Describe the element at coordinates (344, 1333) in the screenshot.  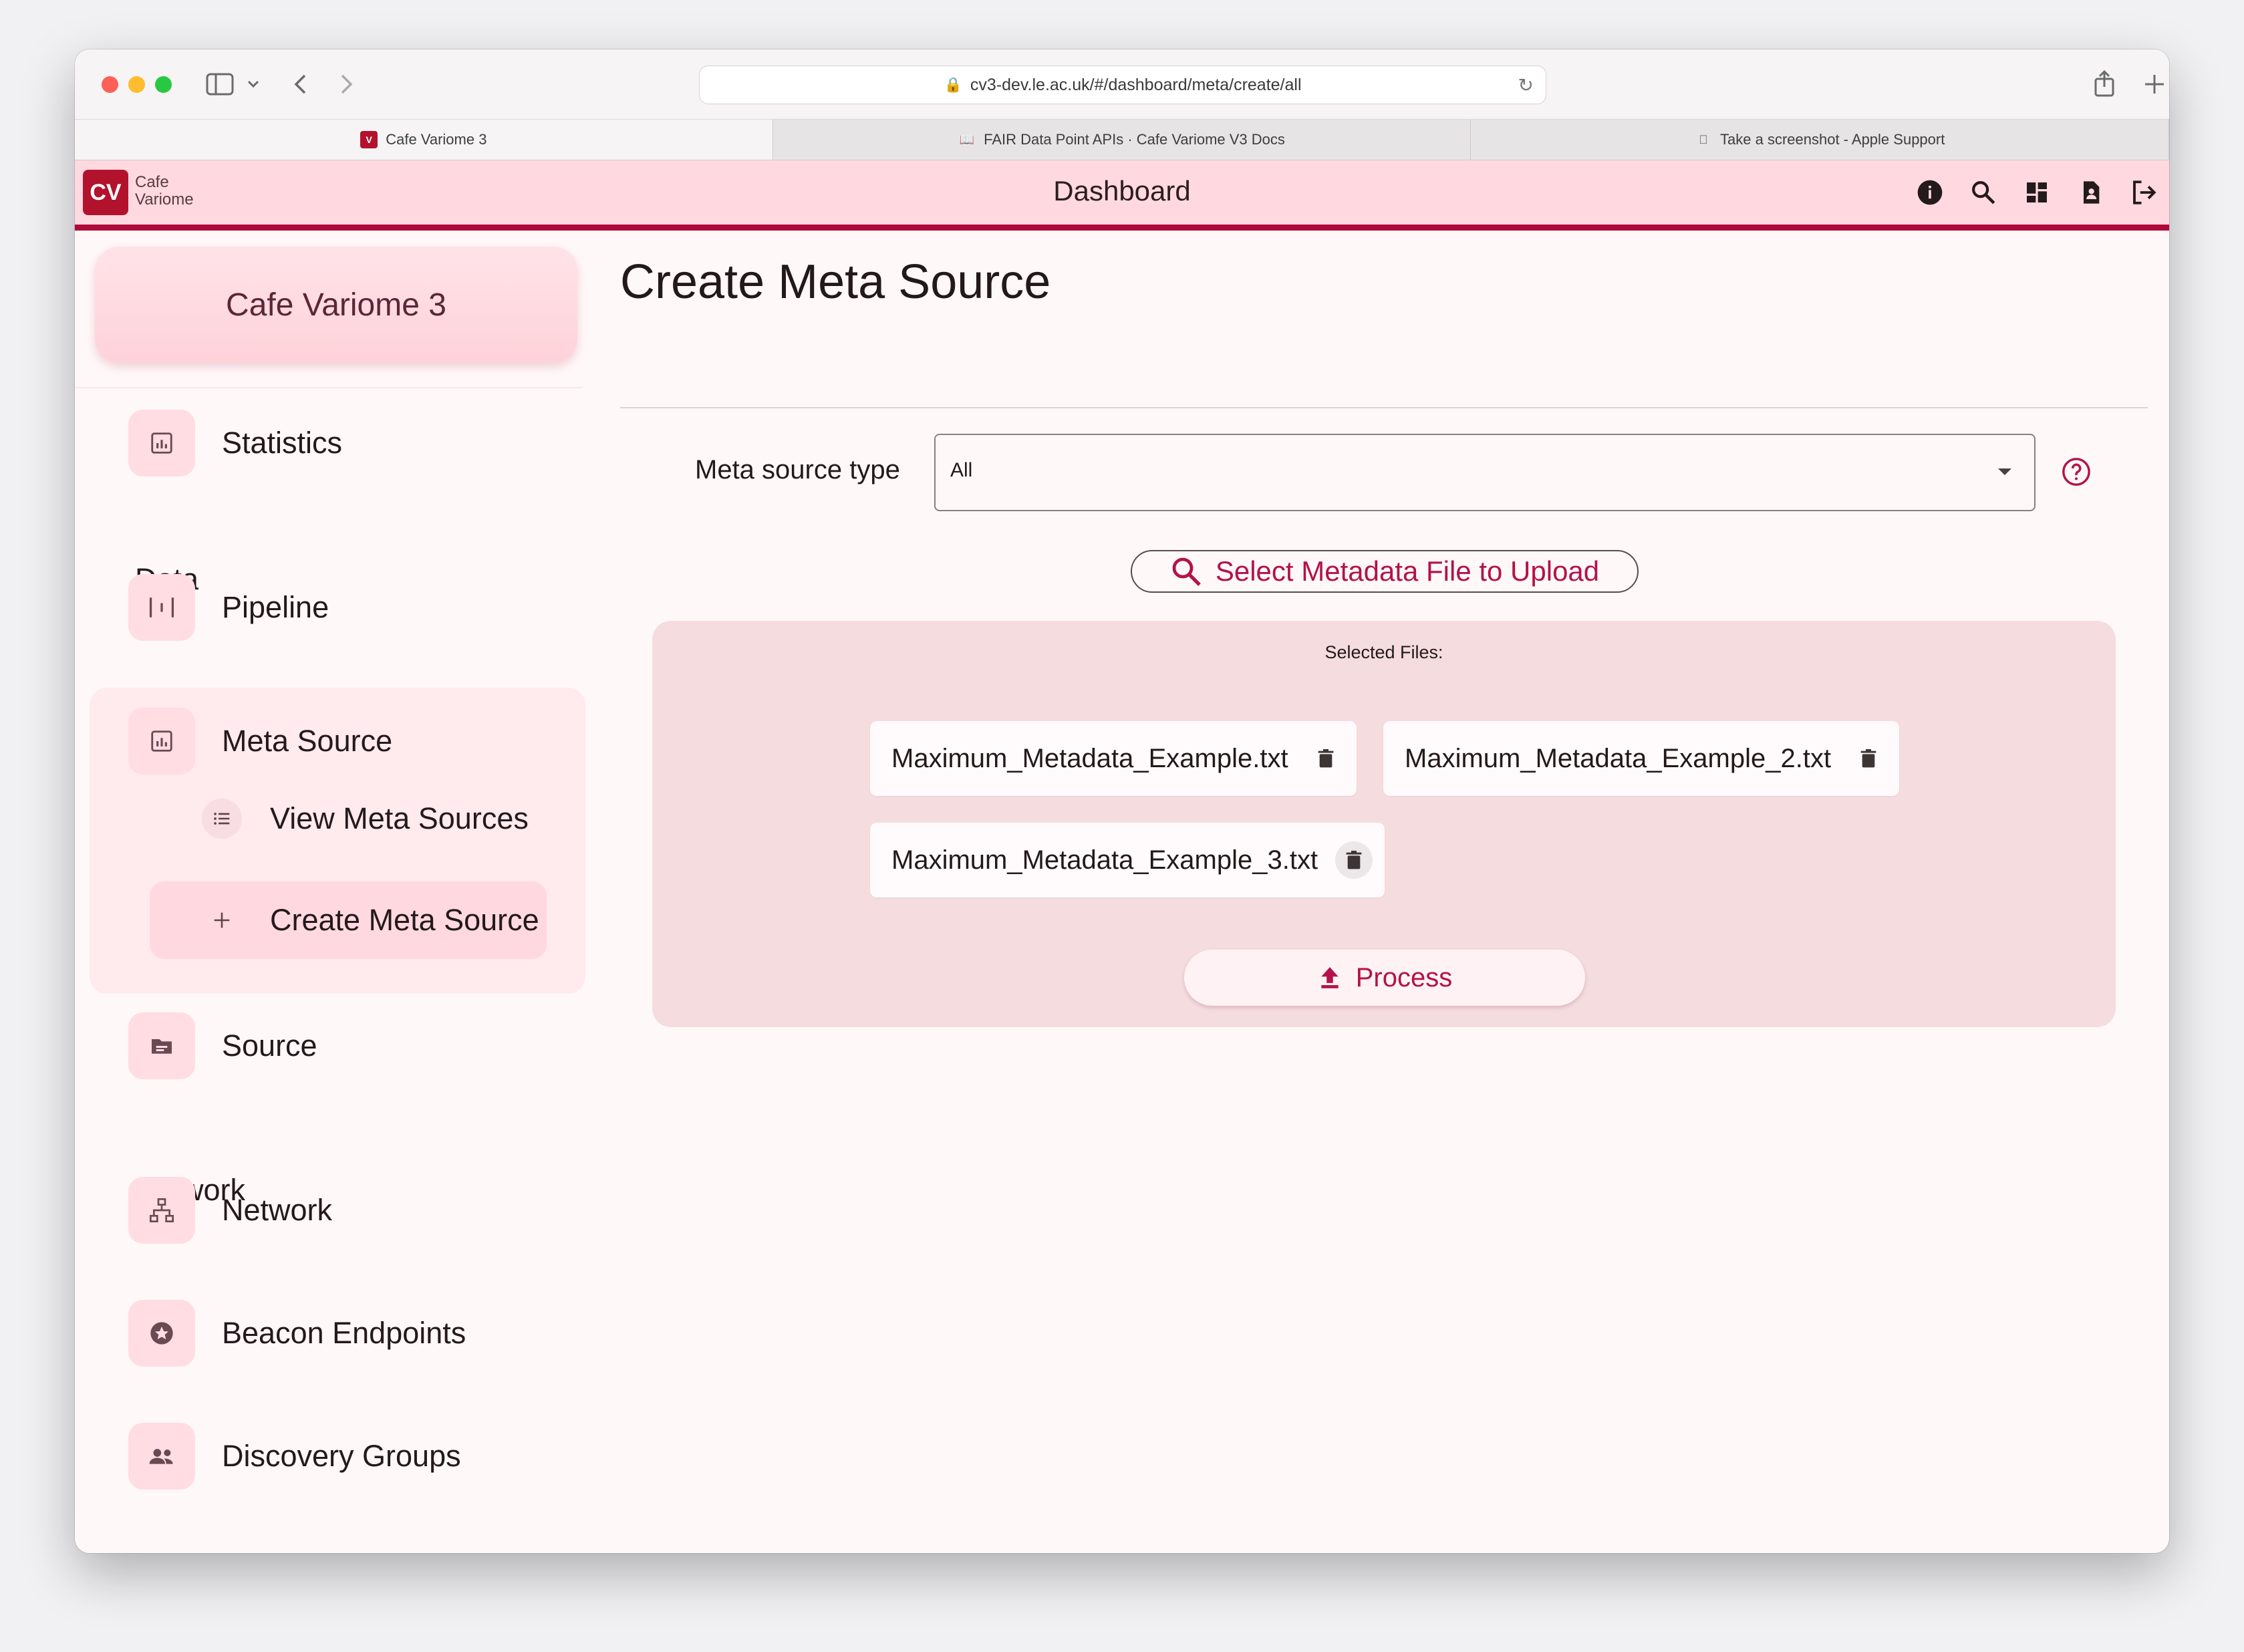
I see `sidebar-item-label: Beacon Endpoints` at that location.